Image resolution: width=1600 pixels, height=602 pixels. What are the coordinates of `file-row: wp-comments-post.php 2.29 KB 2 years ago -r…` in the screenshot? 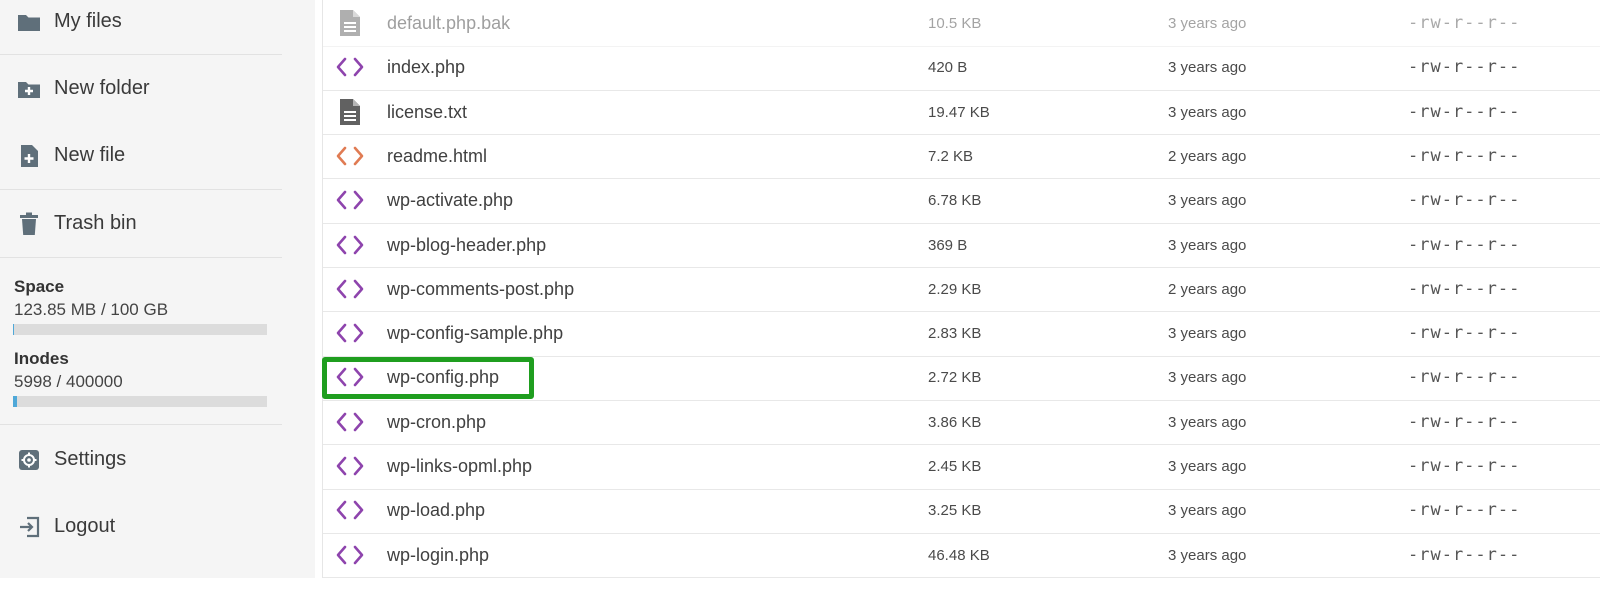 It's located at (961, 290).